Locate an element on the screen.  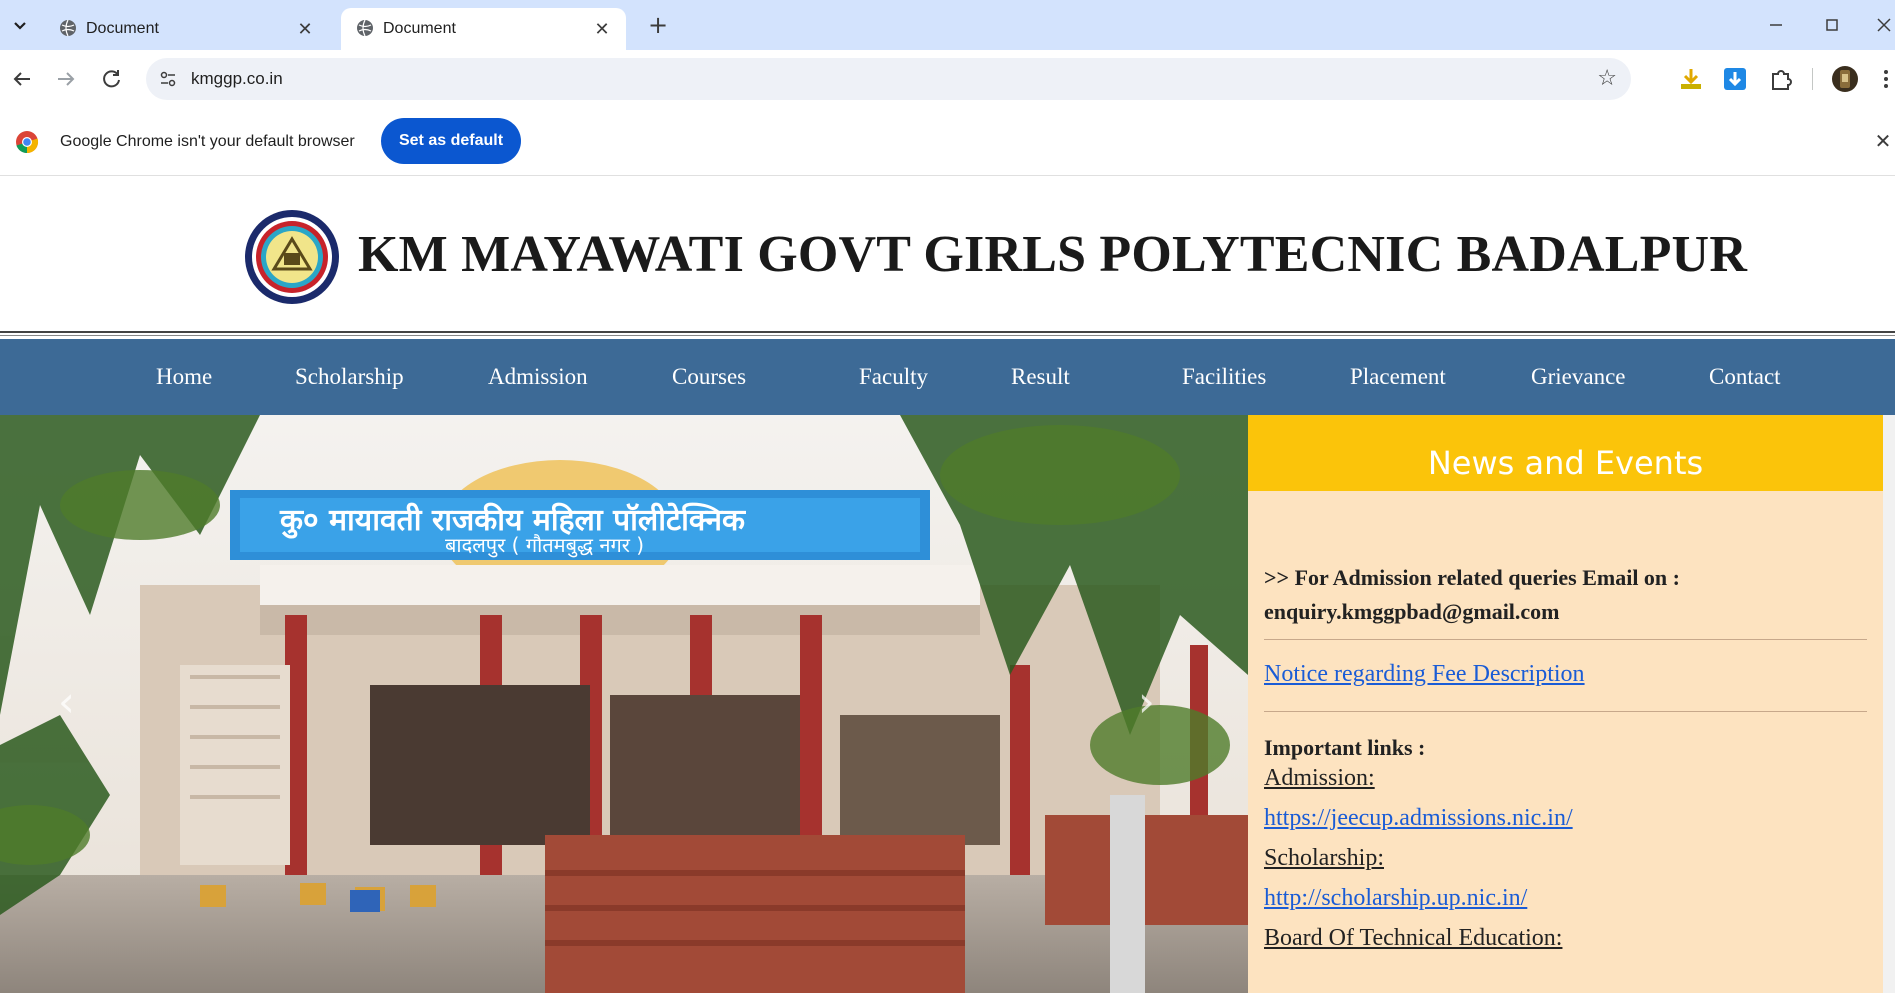
close-infobar-icon: ✕ is located at coordinates (1883, 141).